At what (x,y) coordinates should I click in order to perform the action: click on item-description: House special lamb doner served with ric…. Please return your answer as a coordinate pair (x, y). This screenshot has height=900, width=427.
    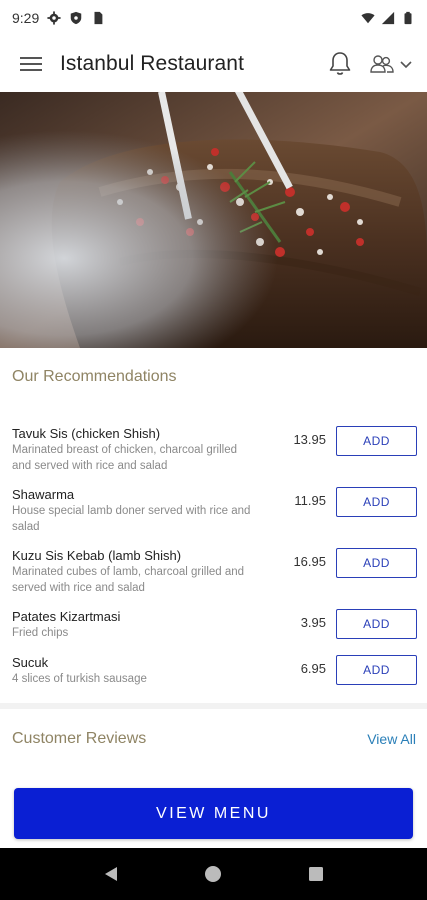
    Looking at the image, I should click on (131, 511).